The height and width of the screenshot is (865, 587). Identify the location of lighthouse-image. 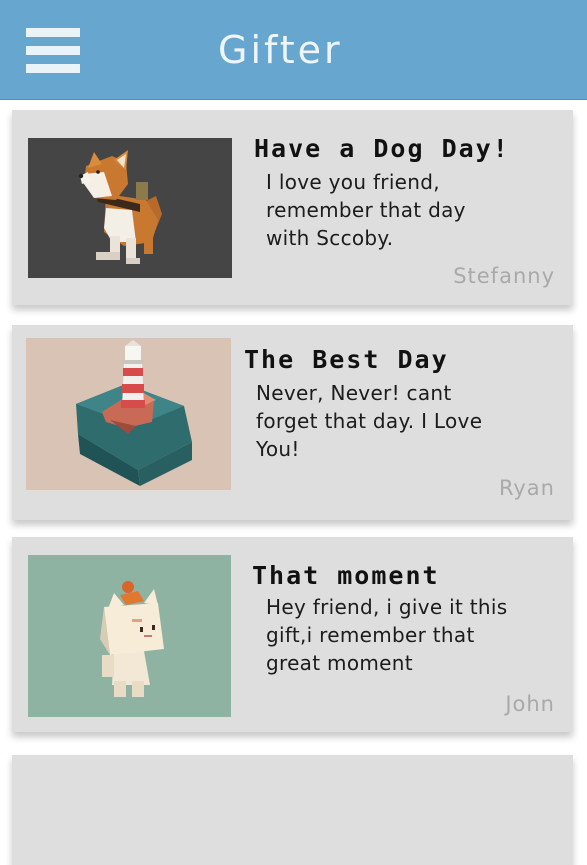
(128, 414).